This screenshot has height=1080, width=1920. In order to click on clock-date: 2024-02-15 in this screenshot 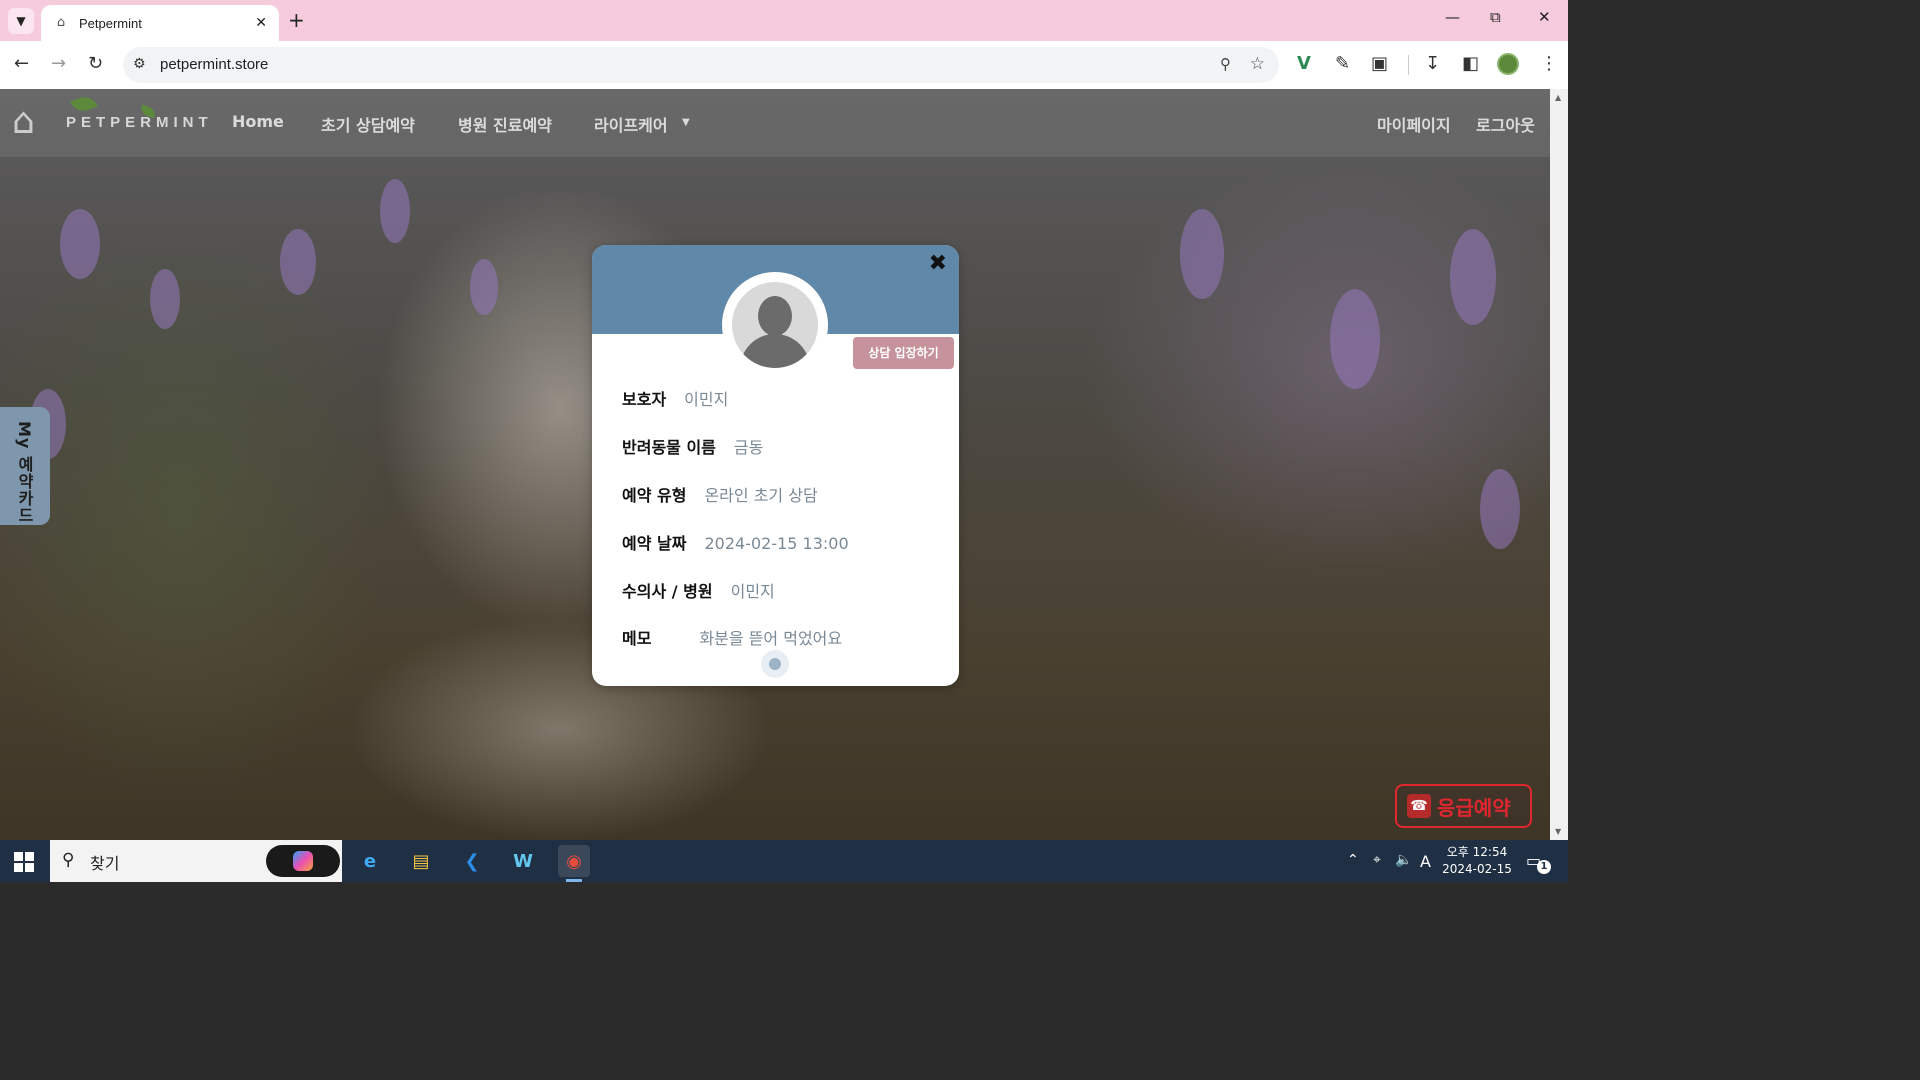, I will do `click(1477, 869)`.